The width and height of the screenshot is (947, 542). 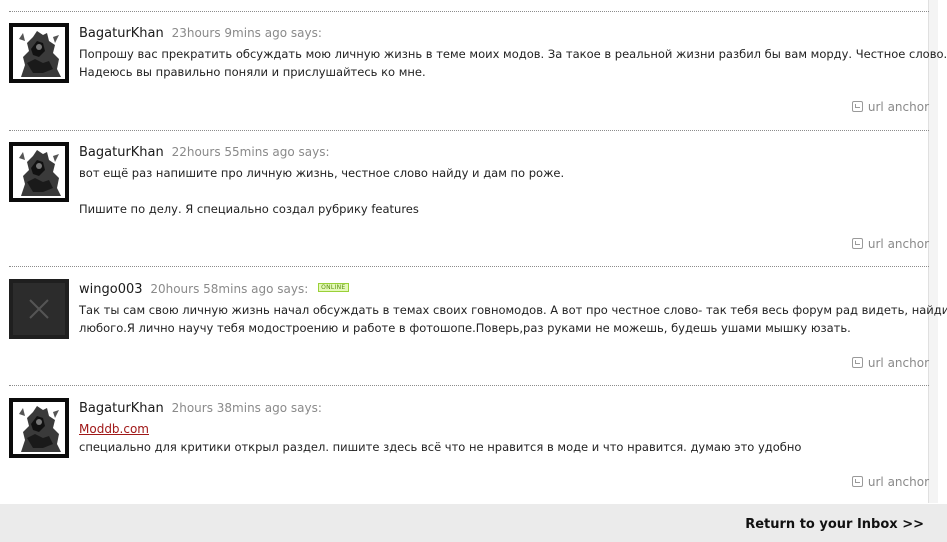 I want to click on comment-meta: BagaturKhan 23hours 9mins ago says:, so click(x=200, y=33).